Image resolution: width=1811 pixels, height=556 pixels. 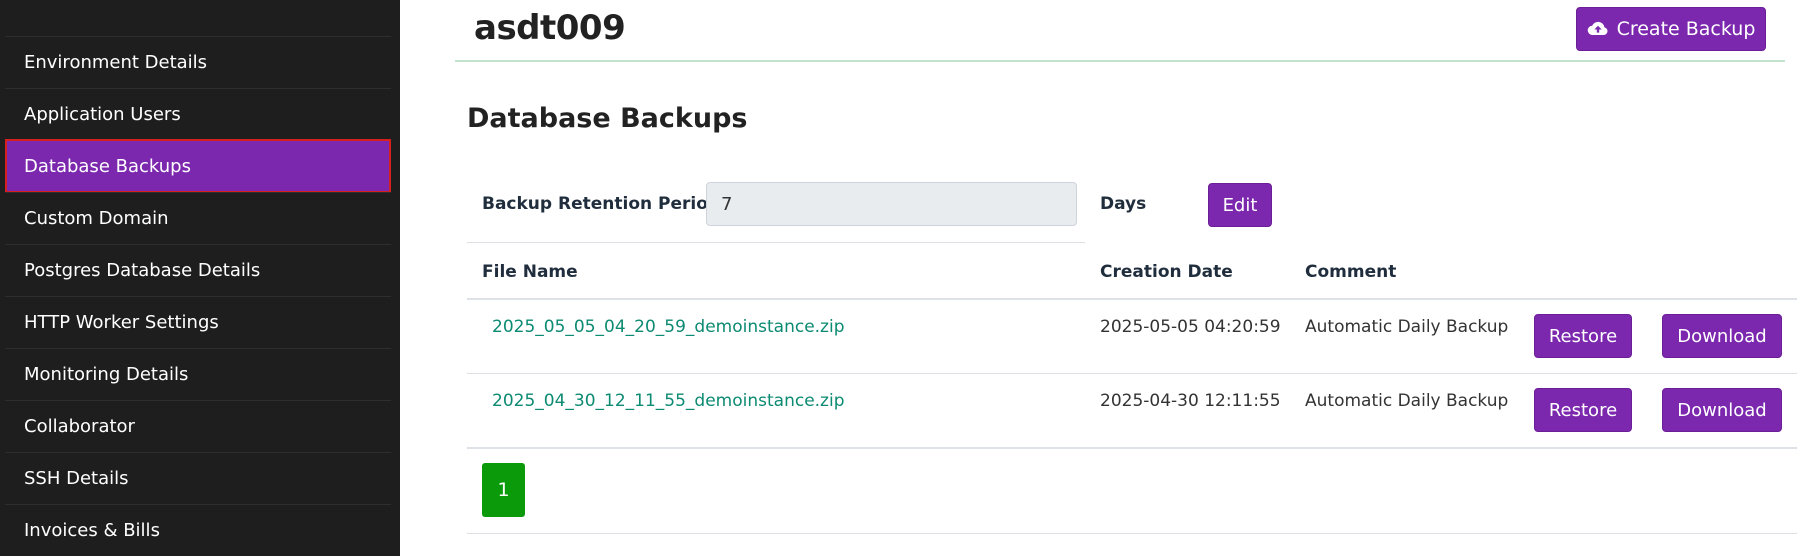 I want to click on cloud-upload-icon, so click(x=1597, y=28).